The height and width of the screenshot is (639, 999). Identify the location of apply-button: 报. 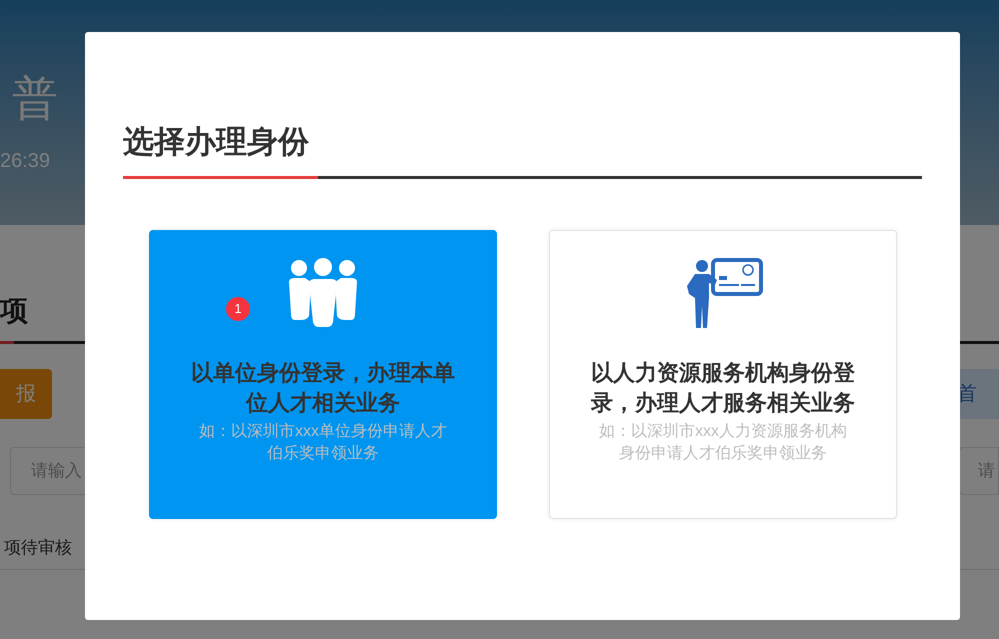
(26, 394).